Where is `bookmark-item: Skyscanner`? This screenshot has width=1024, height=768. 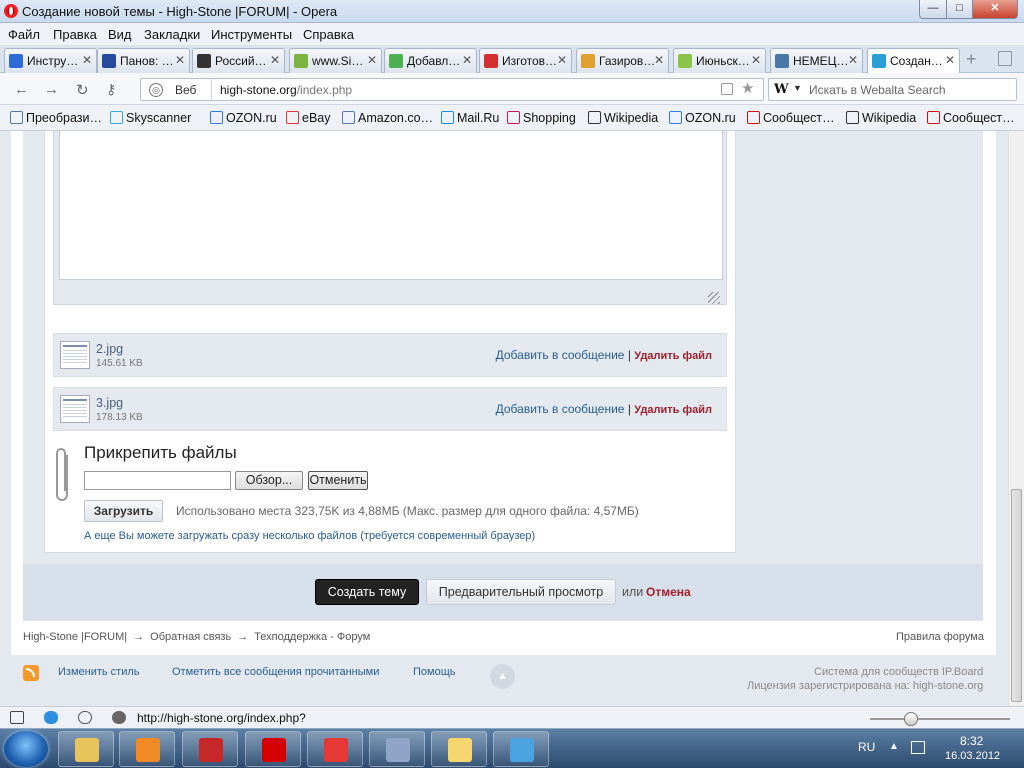
bookmark-item: Skyscanner is located at coordinates (150, 118).